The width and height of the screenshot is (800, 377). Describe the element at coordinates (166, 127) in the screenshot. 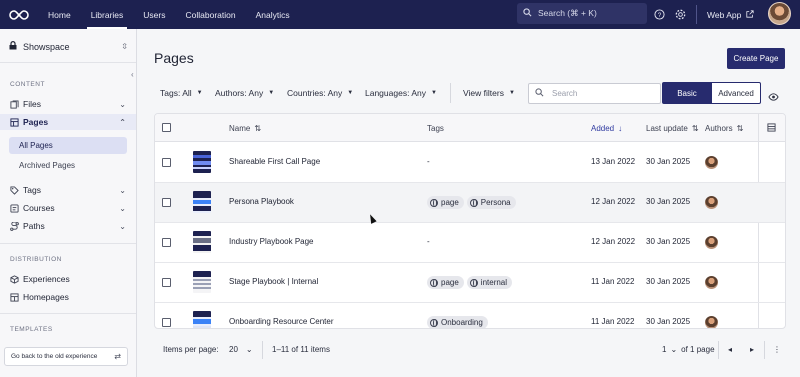

I see `select-all-checkbox` at that location.